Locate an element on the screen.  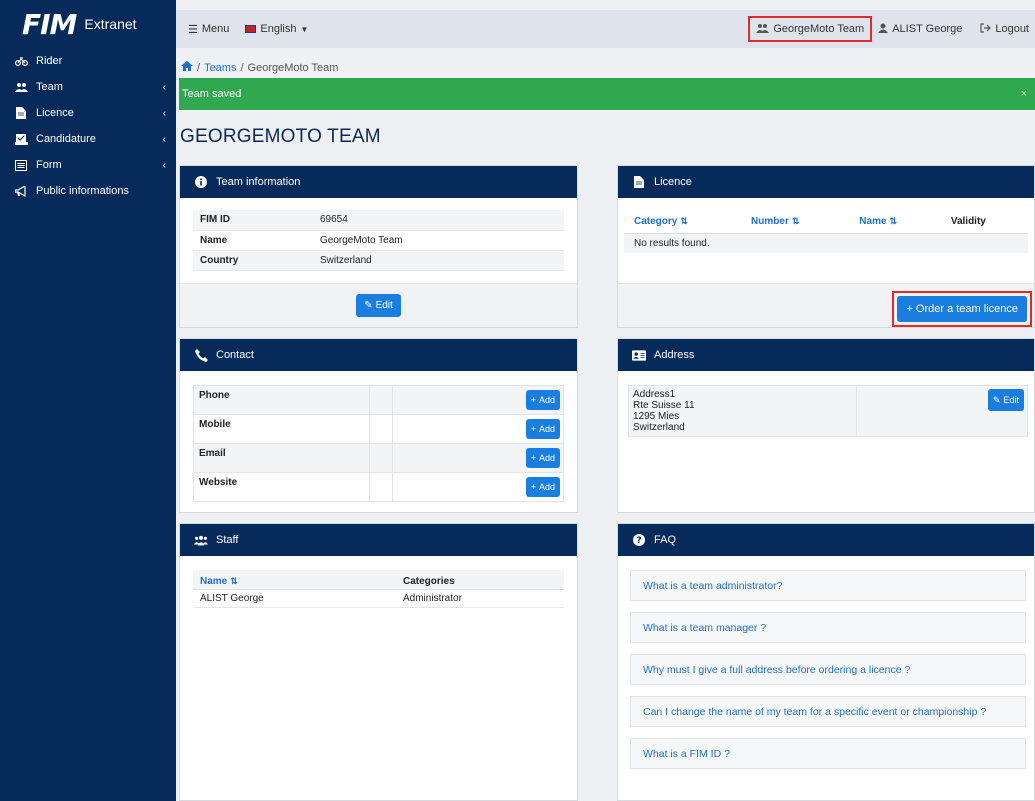
edit-team-button: ✎ Edit is located at coordinates (378, 305).